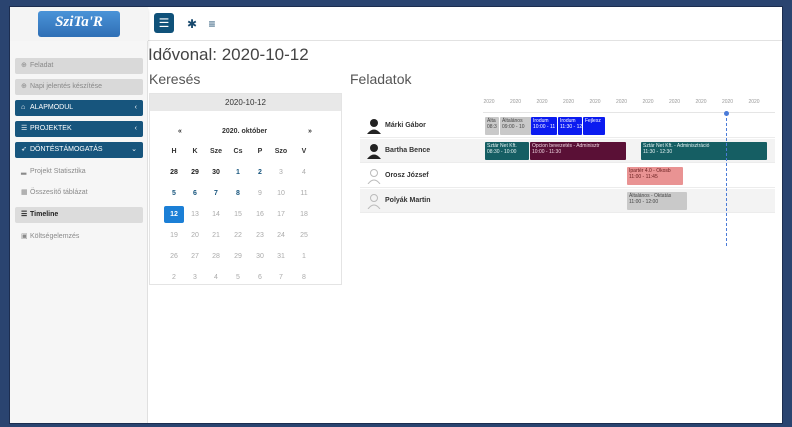 The width and height of the screenshot is (792, 427). I want to click on task-bar: Irodum 10:00 - 11, so click(544, 126).